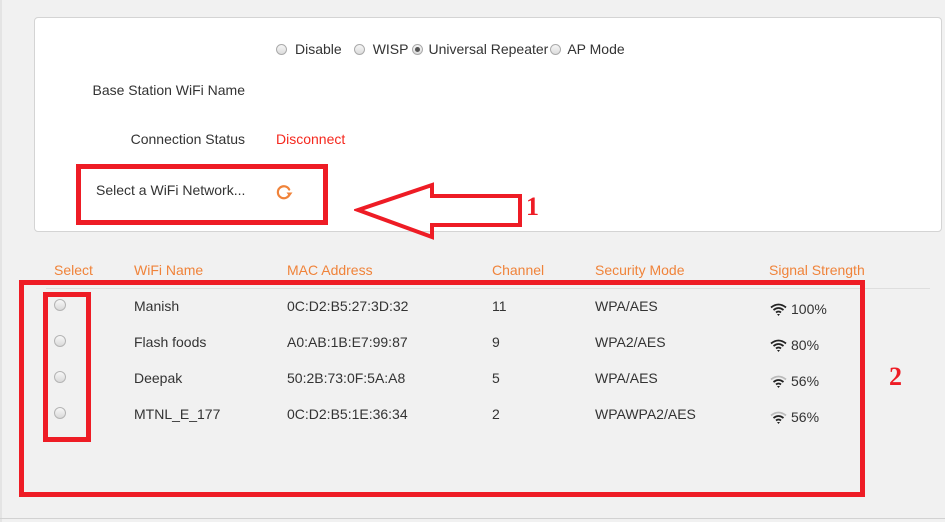 This screenshot has height=522, width=945. I want to click on column-header-security-mode: Security Mode, so click(640, 270).